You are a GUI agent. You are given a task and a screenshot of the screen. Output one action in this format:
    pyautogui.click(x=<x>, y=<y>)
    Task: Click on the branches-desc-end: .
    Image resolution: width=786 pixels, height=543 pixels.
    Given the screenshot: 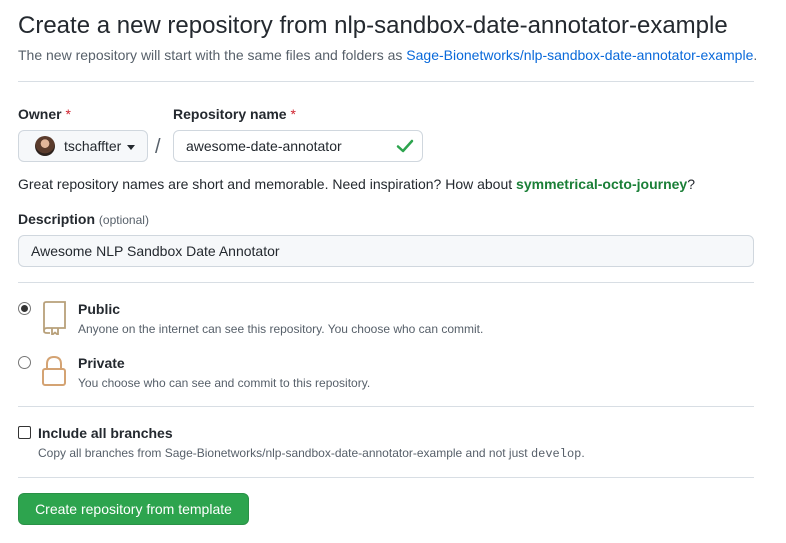 What is the action you would take?
    pyautogui.click(x=583, y=453)
    